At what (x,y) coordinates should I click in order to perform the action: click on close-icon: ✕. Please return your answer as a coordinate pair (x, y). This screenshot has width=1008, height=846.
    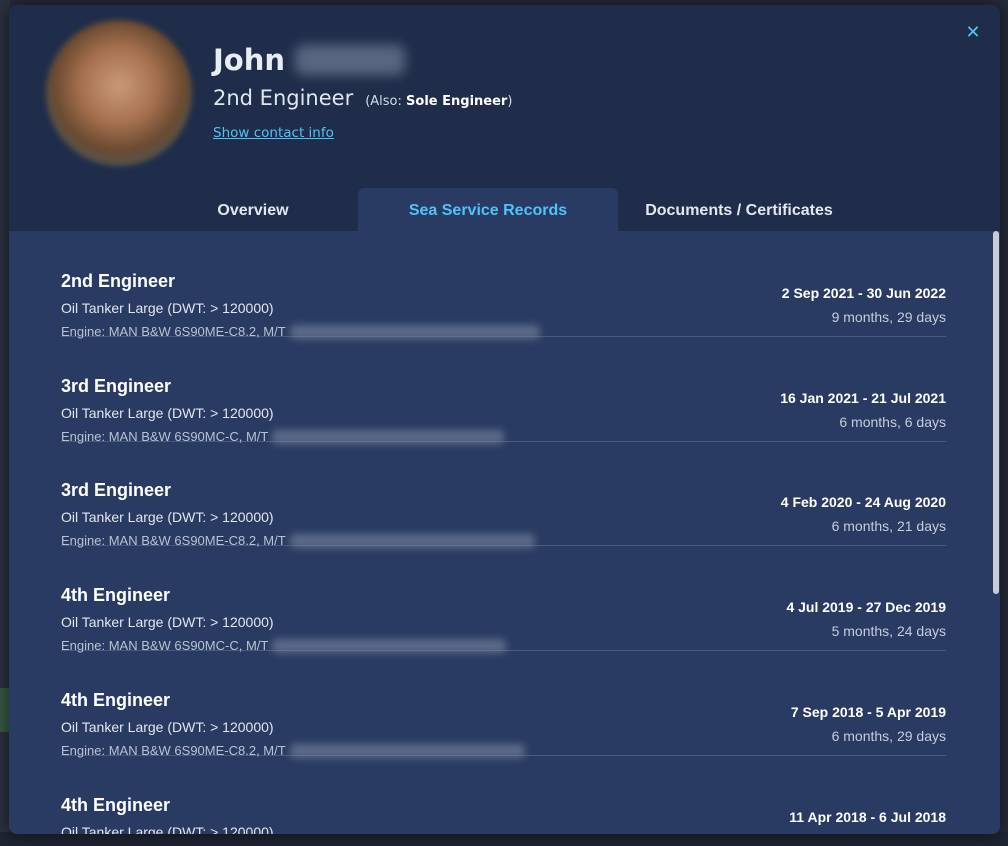
    Looking at the image, I should click on (973, 33).